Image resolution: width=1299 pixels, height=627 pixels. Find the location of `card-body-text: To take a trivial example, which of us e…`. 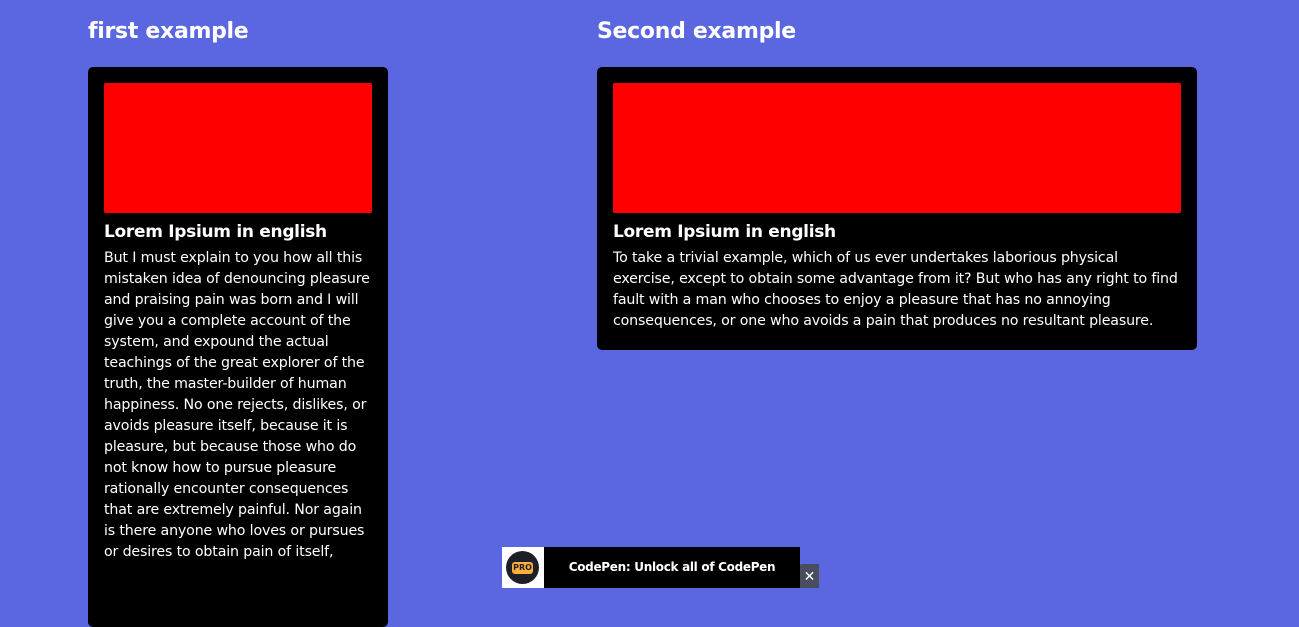

card-body-text: To take a trivial example, which of us e… is located at coordinates (895, 289).